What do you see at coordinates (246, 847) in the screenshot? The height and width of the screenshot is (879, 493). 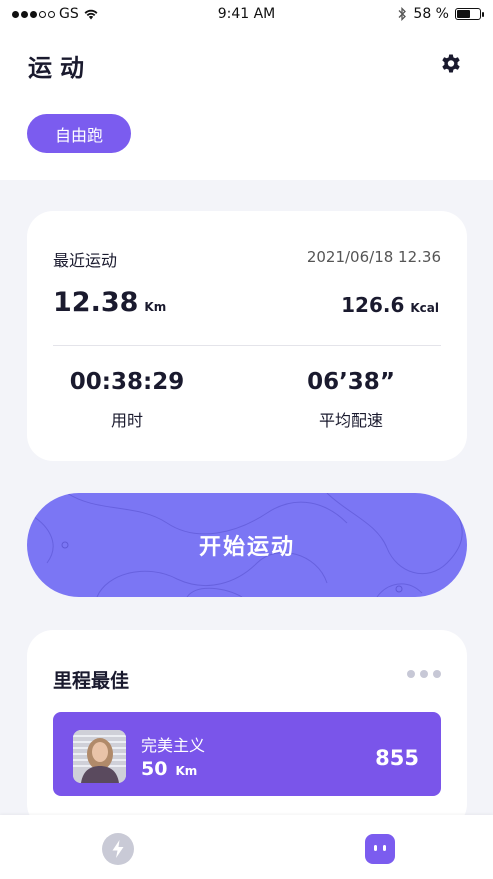 I see `bottom-tab-bar` at bounding box center [246, 847].